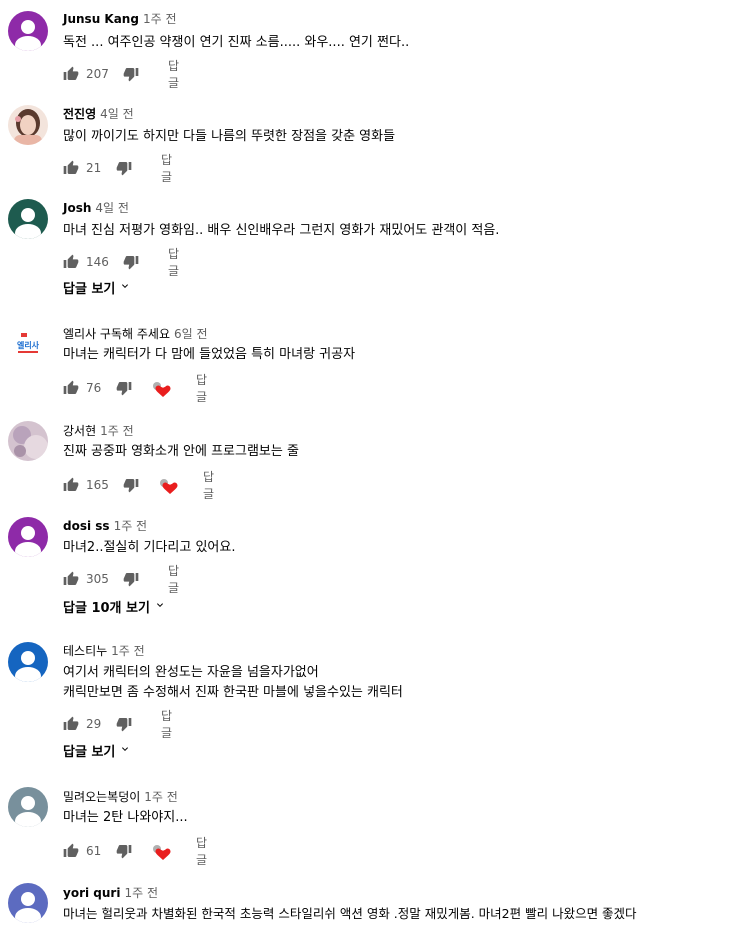  I want to click on avatar: 엘리사, so click(28, 343).